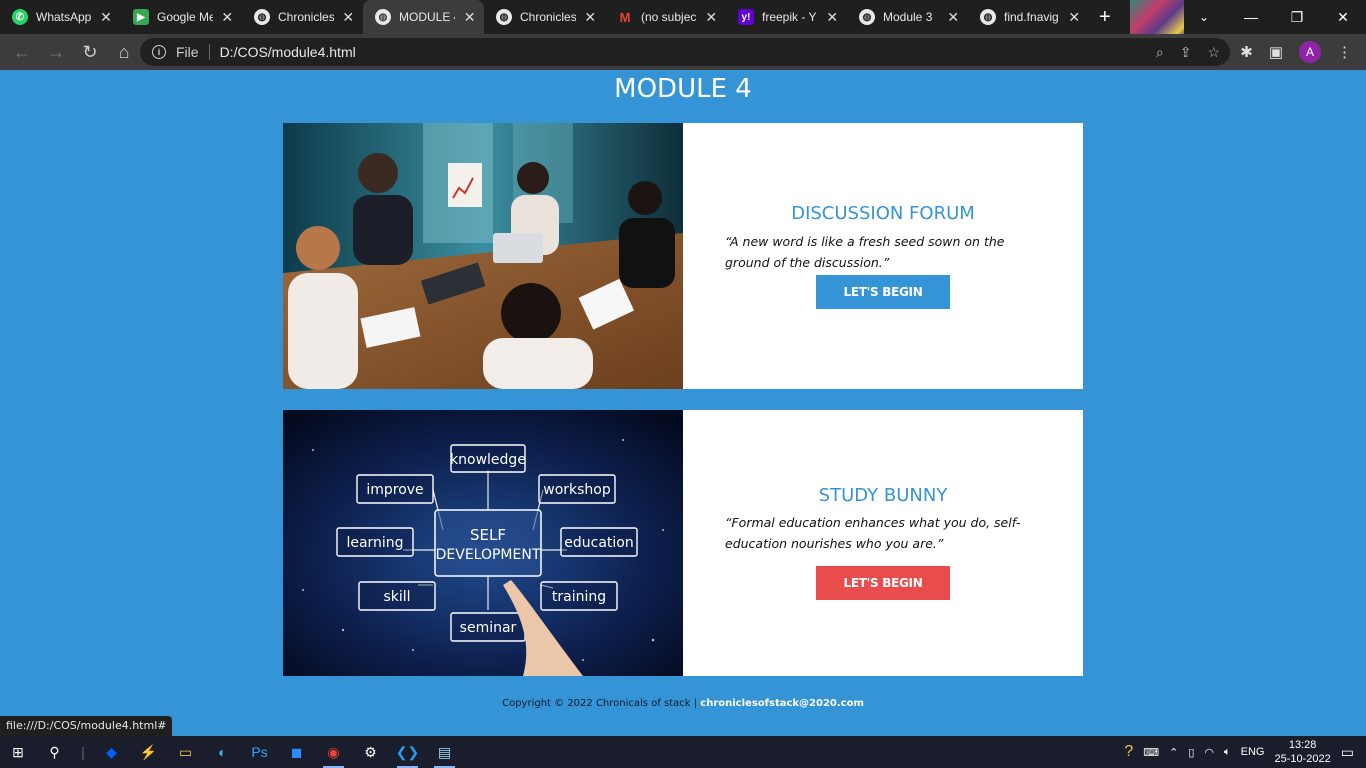 This screenshot has width=1366, height=768. Describe the element at coordinates (302, 17) in the screenshot. I see `tab-chronicles-1: ◍ Chronicles ✕` at that location.